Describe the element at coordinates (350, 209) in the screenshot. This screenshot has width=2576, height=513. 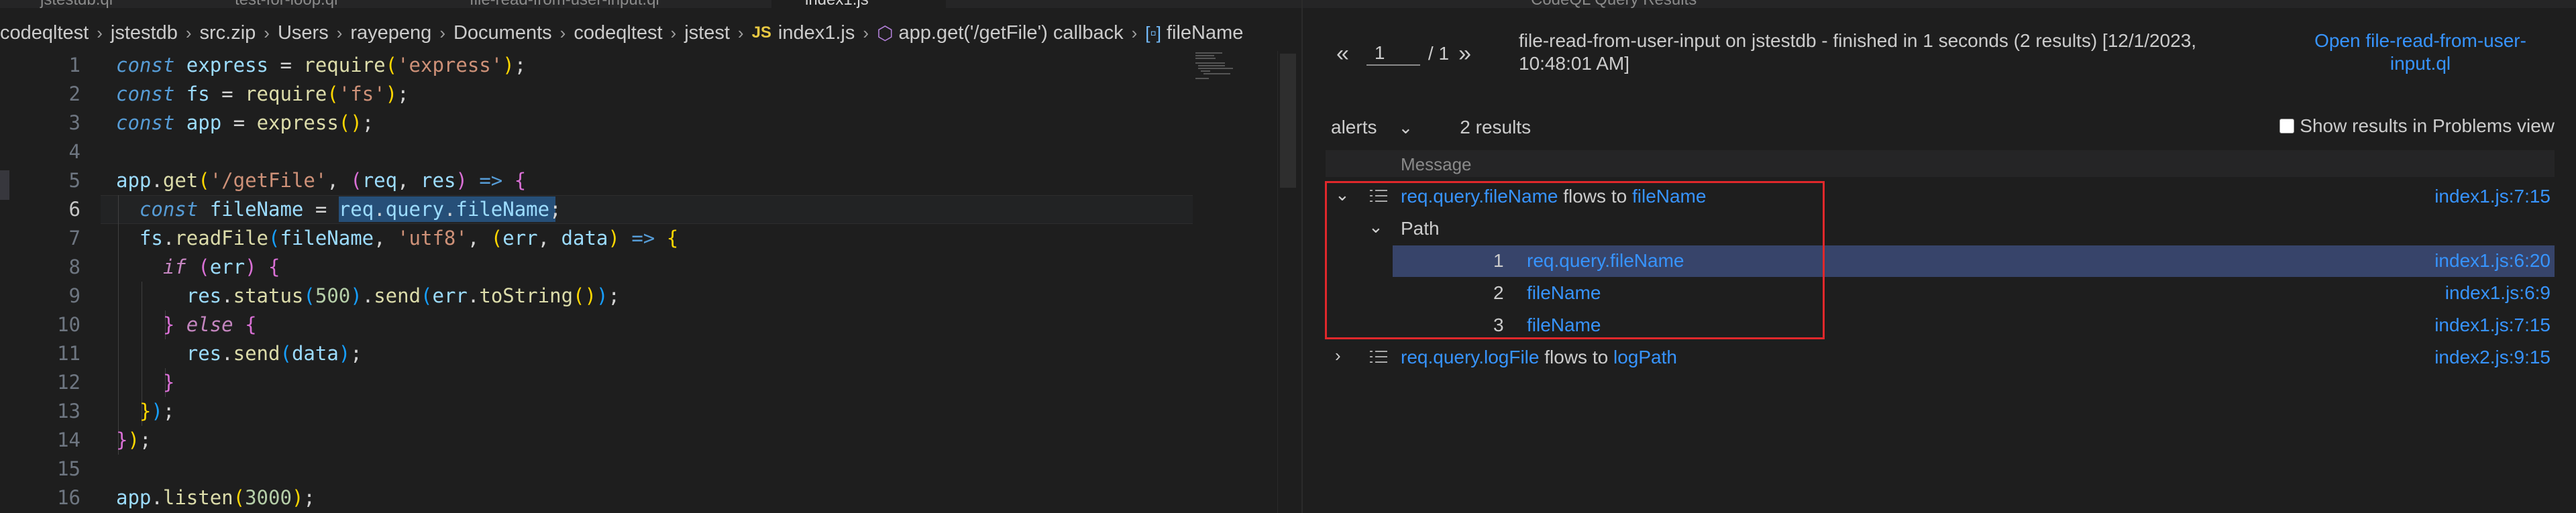
I see `code-text: const fileName = req.query.fileName;` at that location.